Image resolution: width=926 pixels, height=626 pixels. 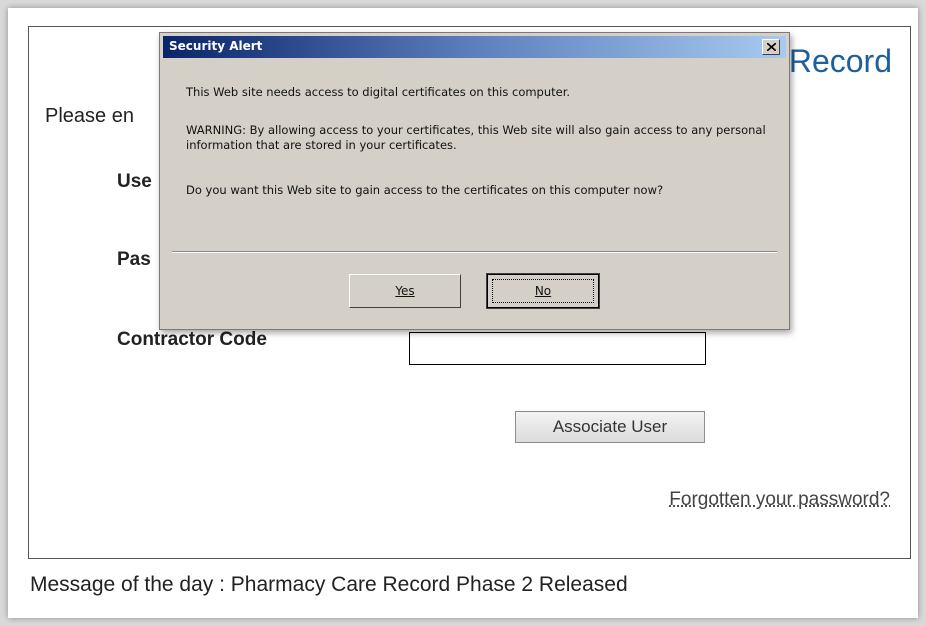 I want to click on close-icon, so click(x=771, y=47).